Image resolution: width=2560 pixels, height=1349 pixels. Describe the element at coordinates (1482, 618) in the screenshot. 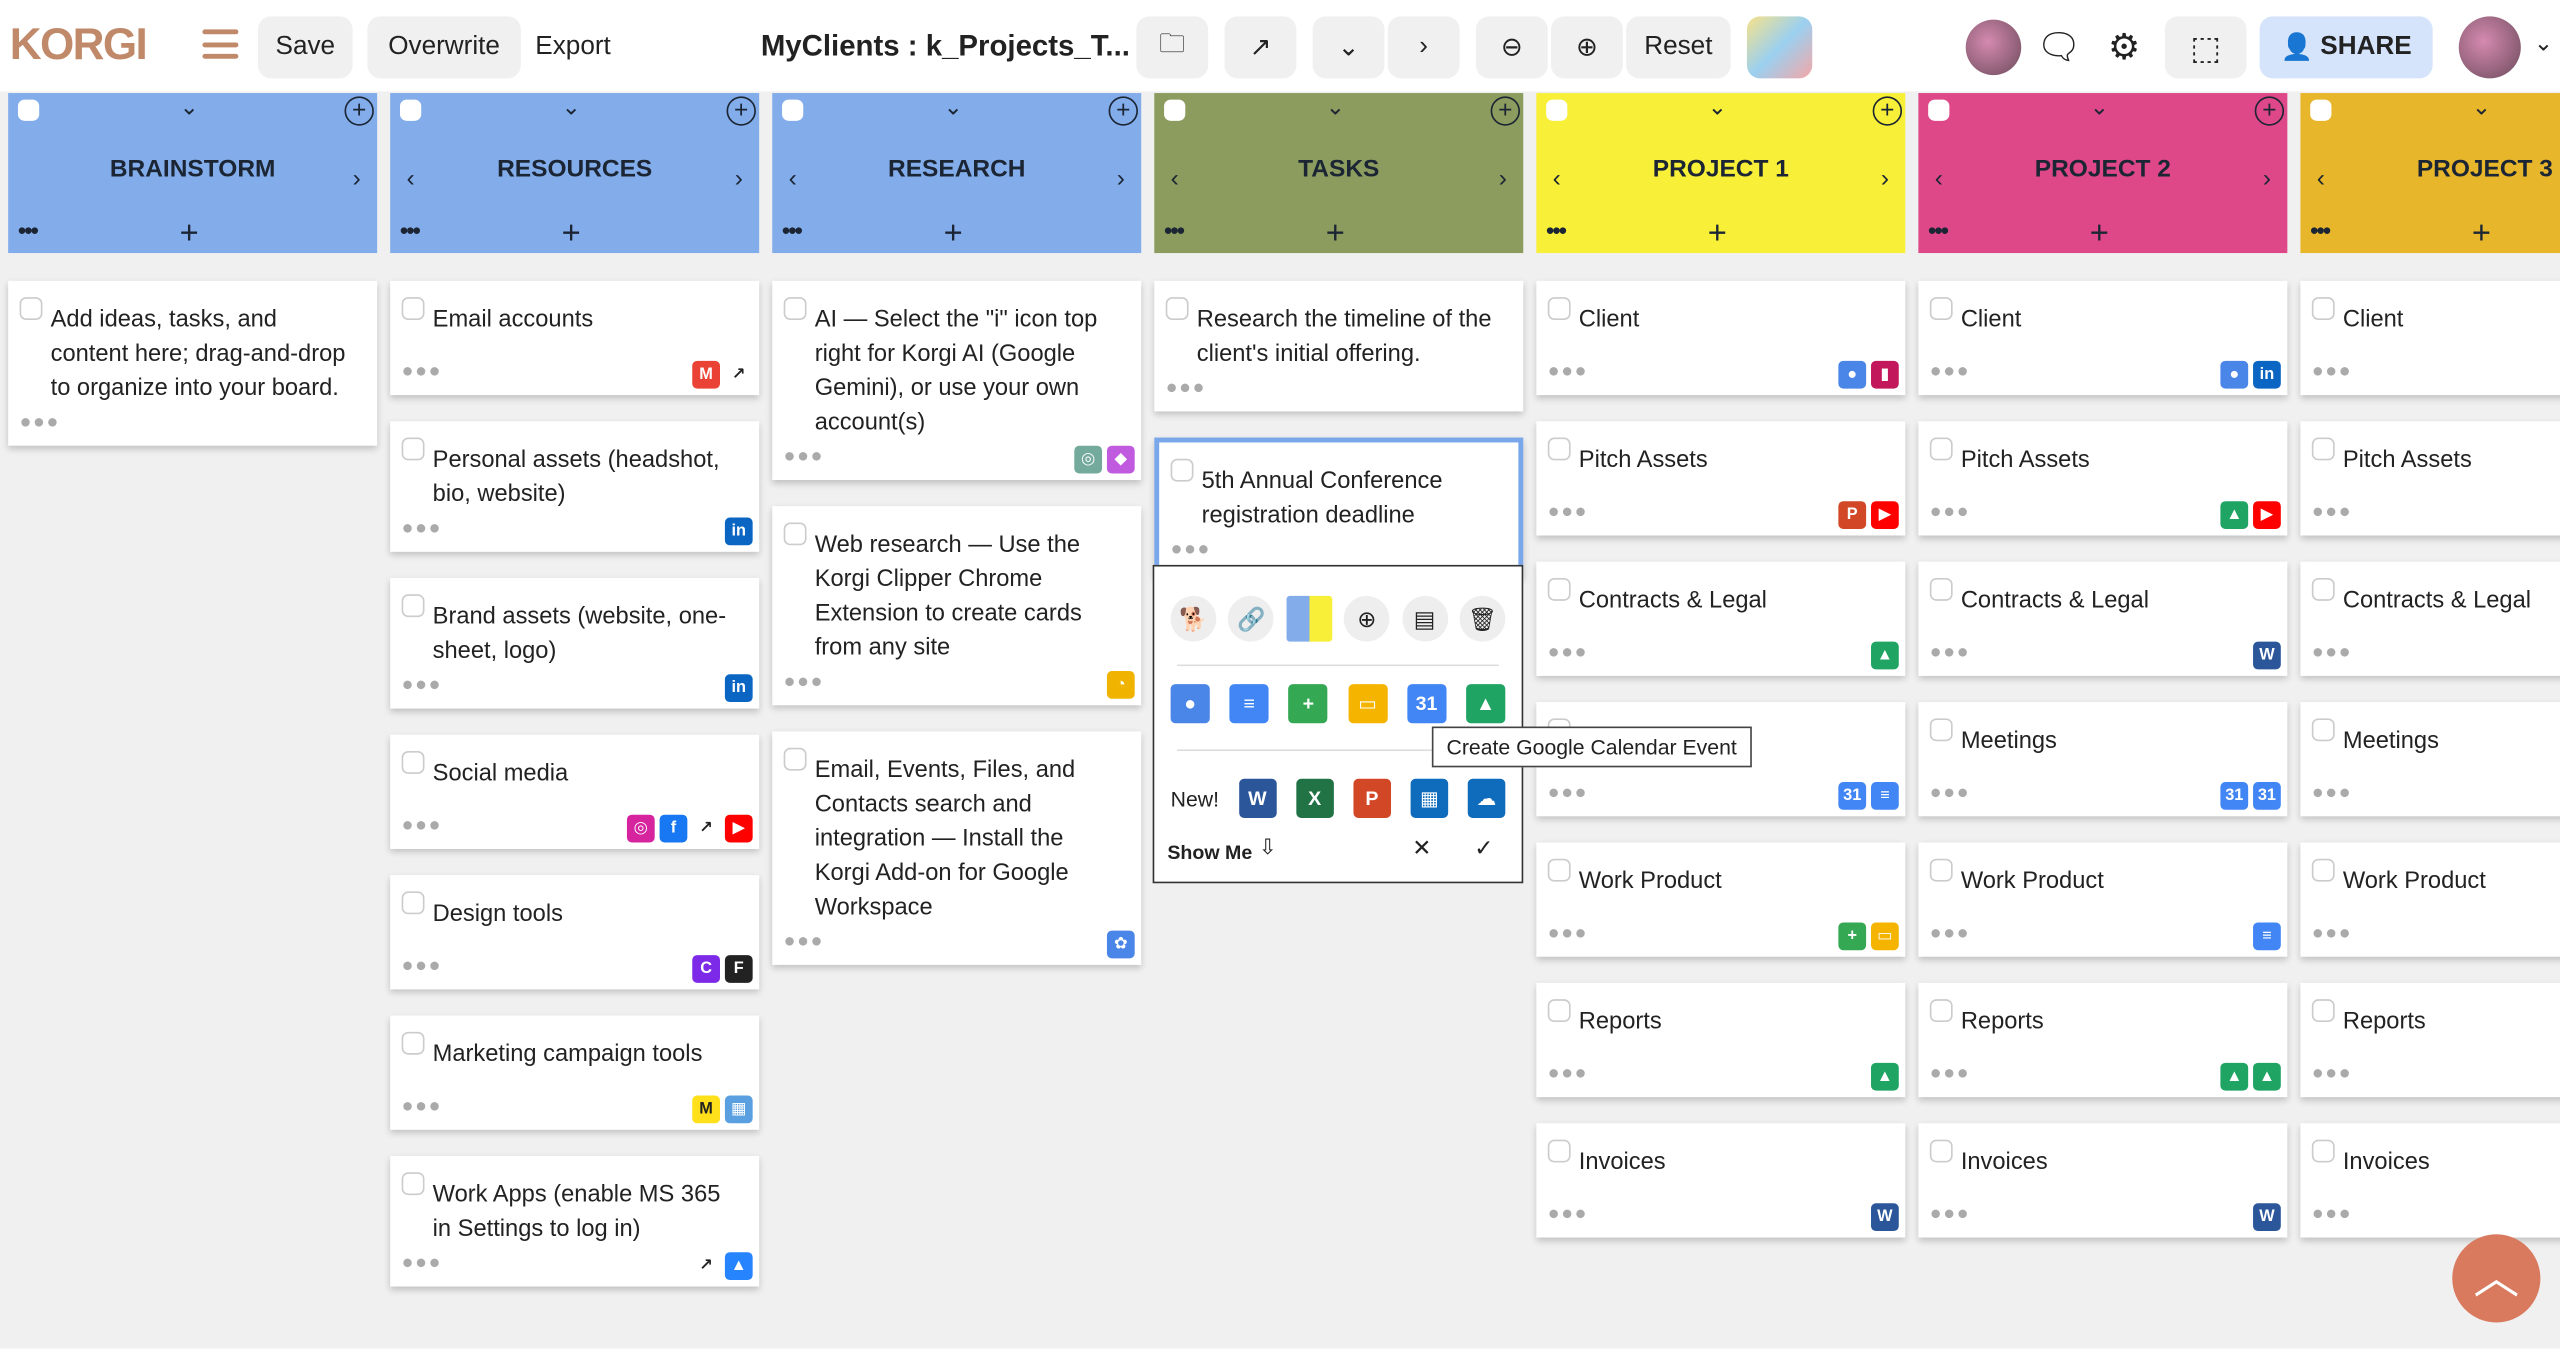

I see `trash-icon: 🗑` at that location.